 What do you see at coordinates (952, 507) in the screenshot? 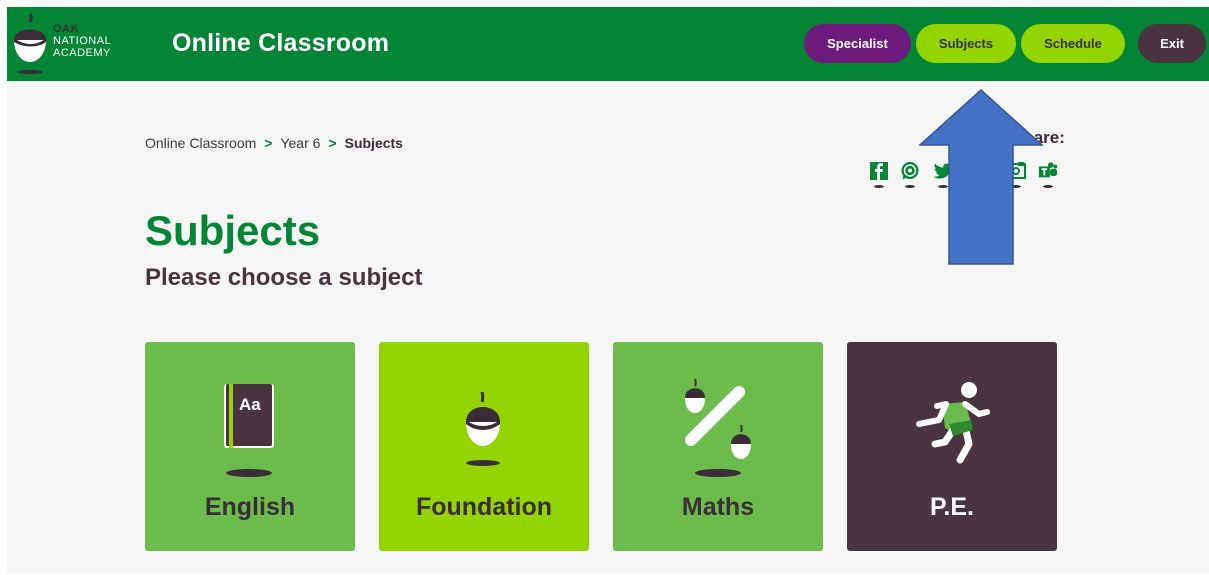
I see `subject-label: P.E.` at bounding box center [952, 507].